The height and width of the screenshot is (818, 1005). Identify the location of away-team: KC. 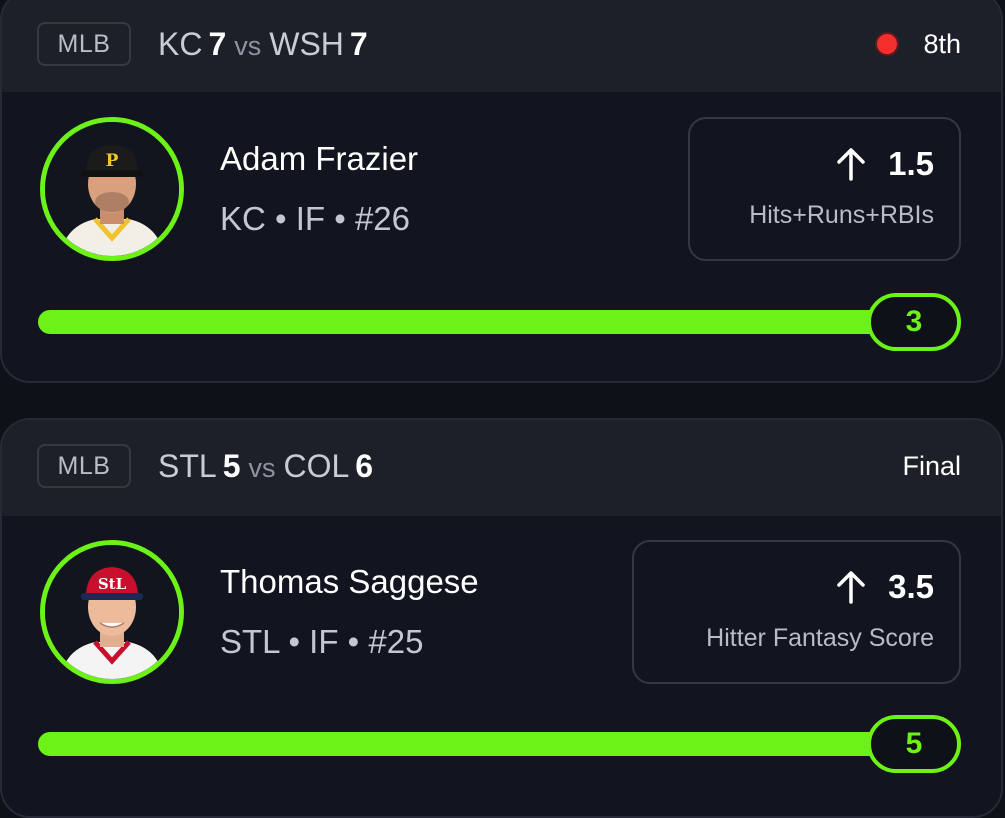
(180, 44).